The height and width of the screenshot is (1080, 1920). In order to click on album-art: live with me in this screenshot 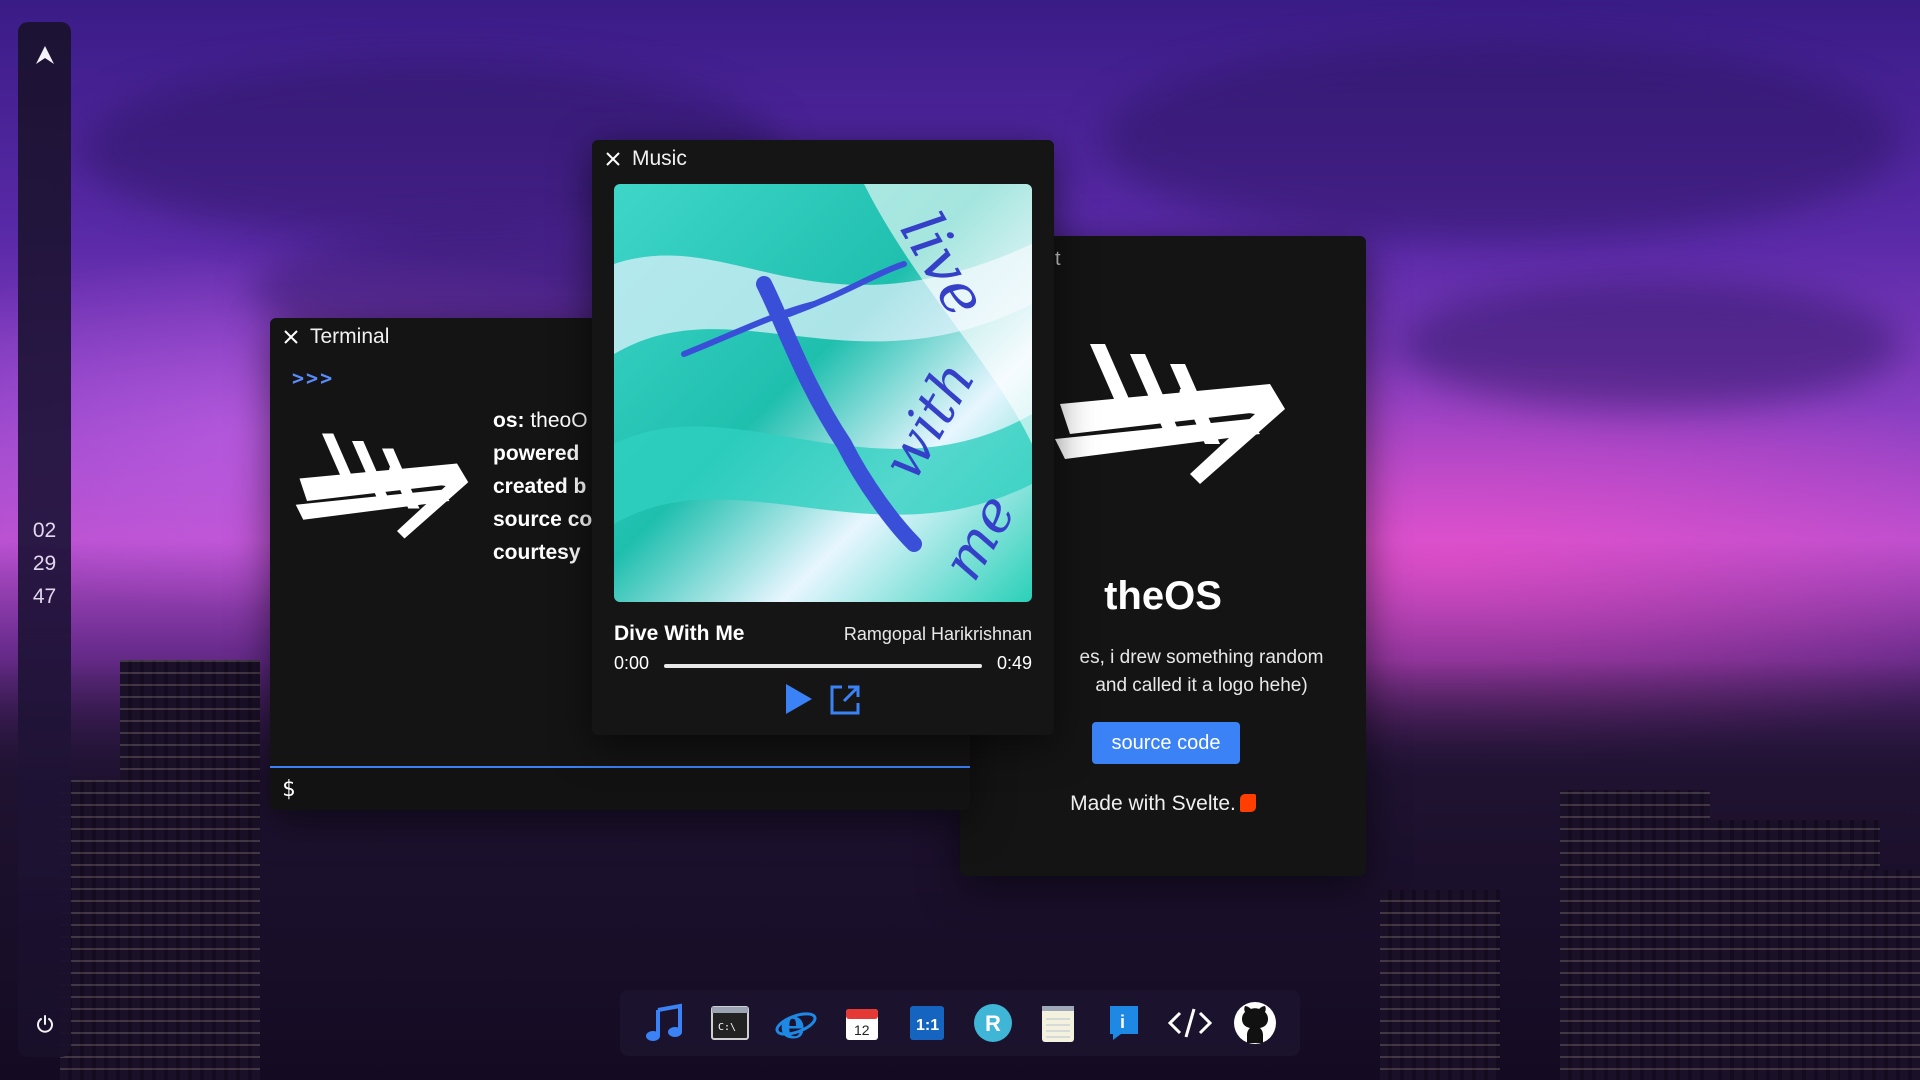, I will do `click(823, 393)`.